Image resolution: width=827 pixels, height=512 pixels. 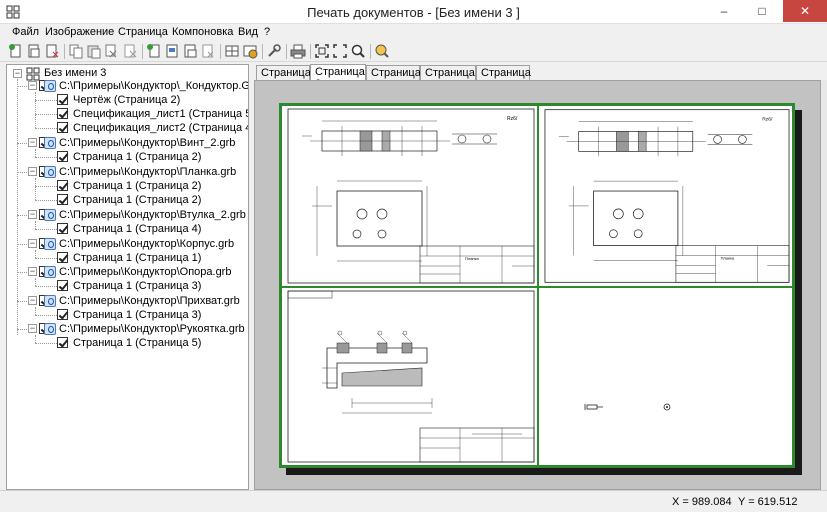 What do you see at coordinates (25, 32) in the screenshot?
I see `menu-file: Файл` at bounding box center [25, 32].